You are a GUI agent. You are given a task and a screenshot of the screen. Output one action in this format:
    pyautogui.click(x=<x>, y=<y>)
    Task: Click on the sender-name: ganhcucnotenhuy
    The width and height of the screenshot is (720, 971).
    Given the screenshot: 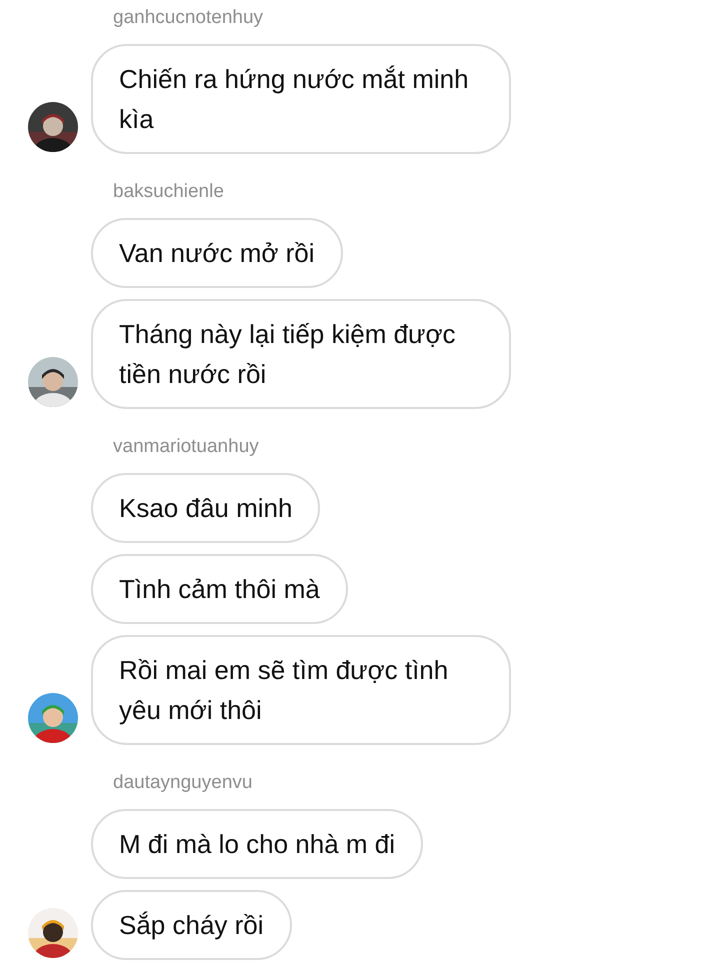 What is the action you would take?
    pyautogui.click(x=188, y=18)
    